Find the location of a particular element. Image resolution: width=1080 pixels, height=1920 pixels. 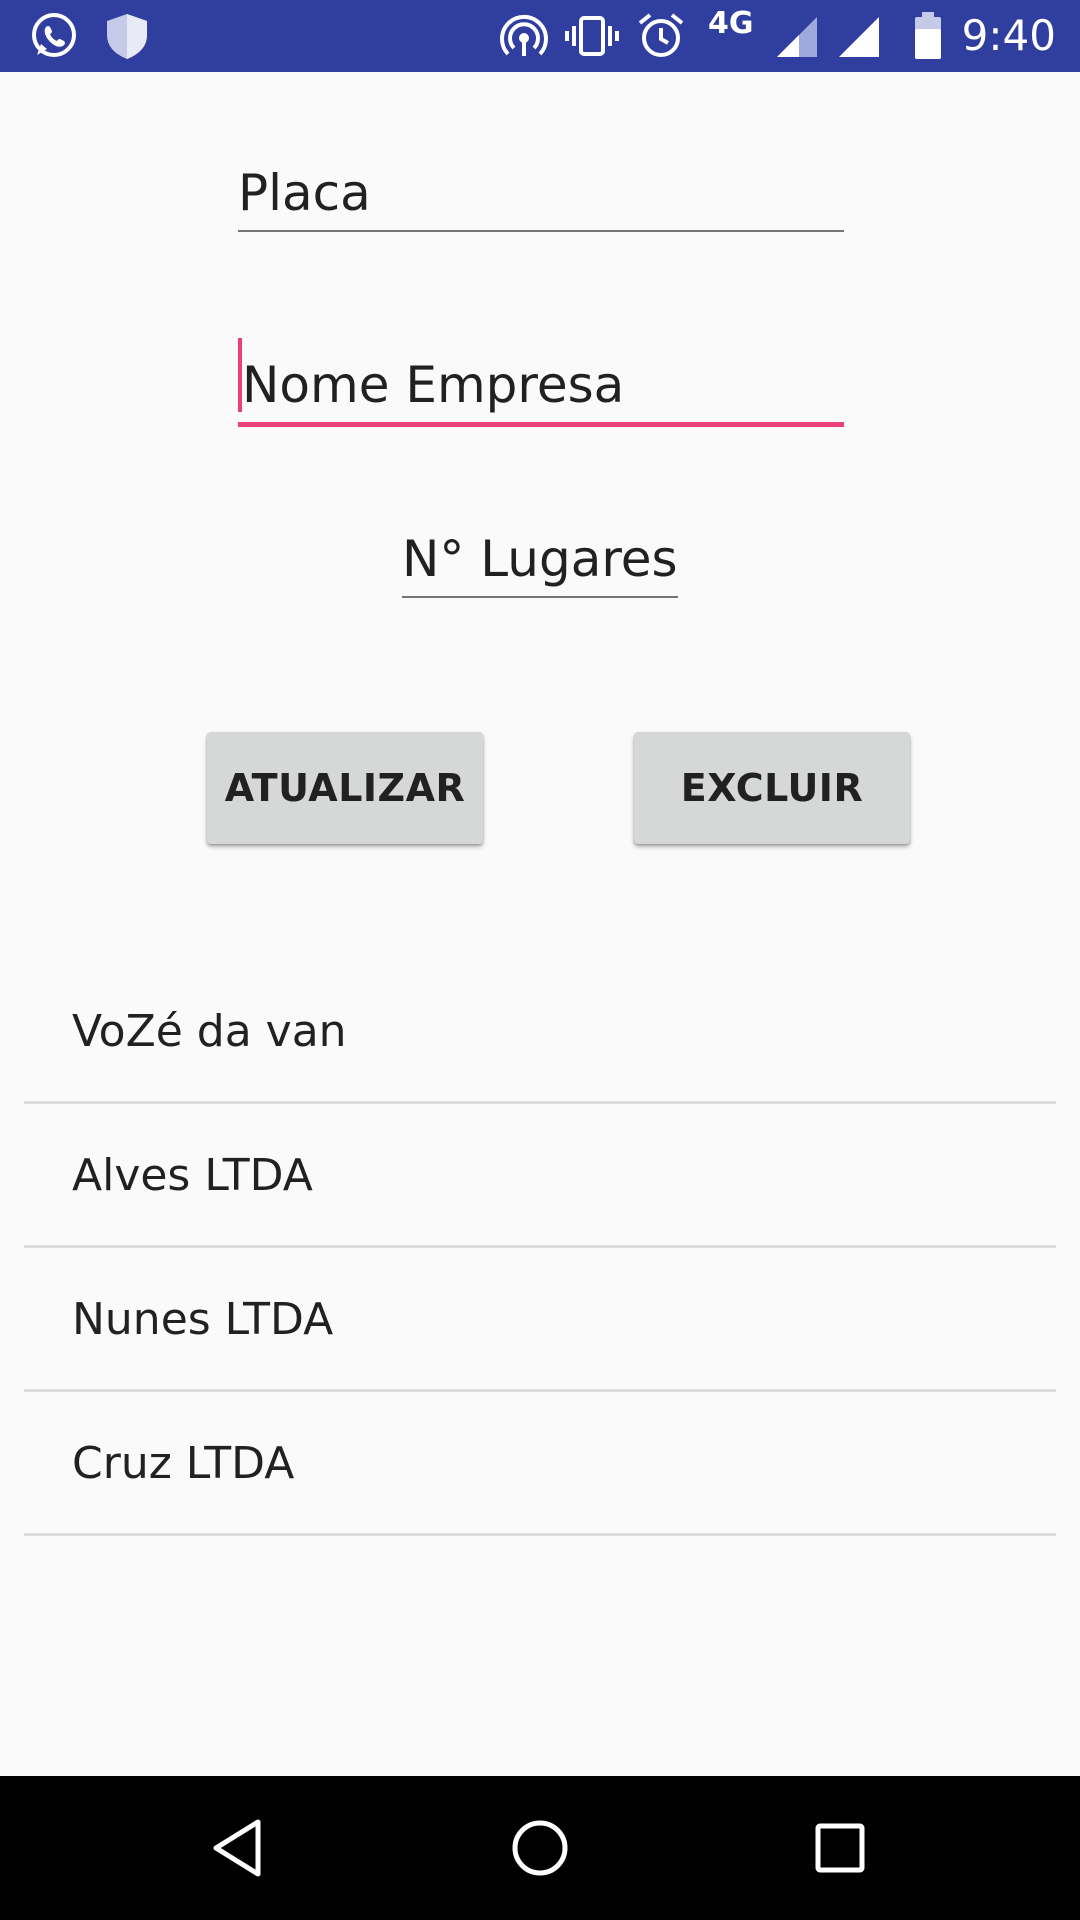

list-item: Alves LTDA is located at coordinates (540, 1176).